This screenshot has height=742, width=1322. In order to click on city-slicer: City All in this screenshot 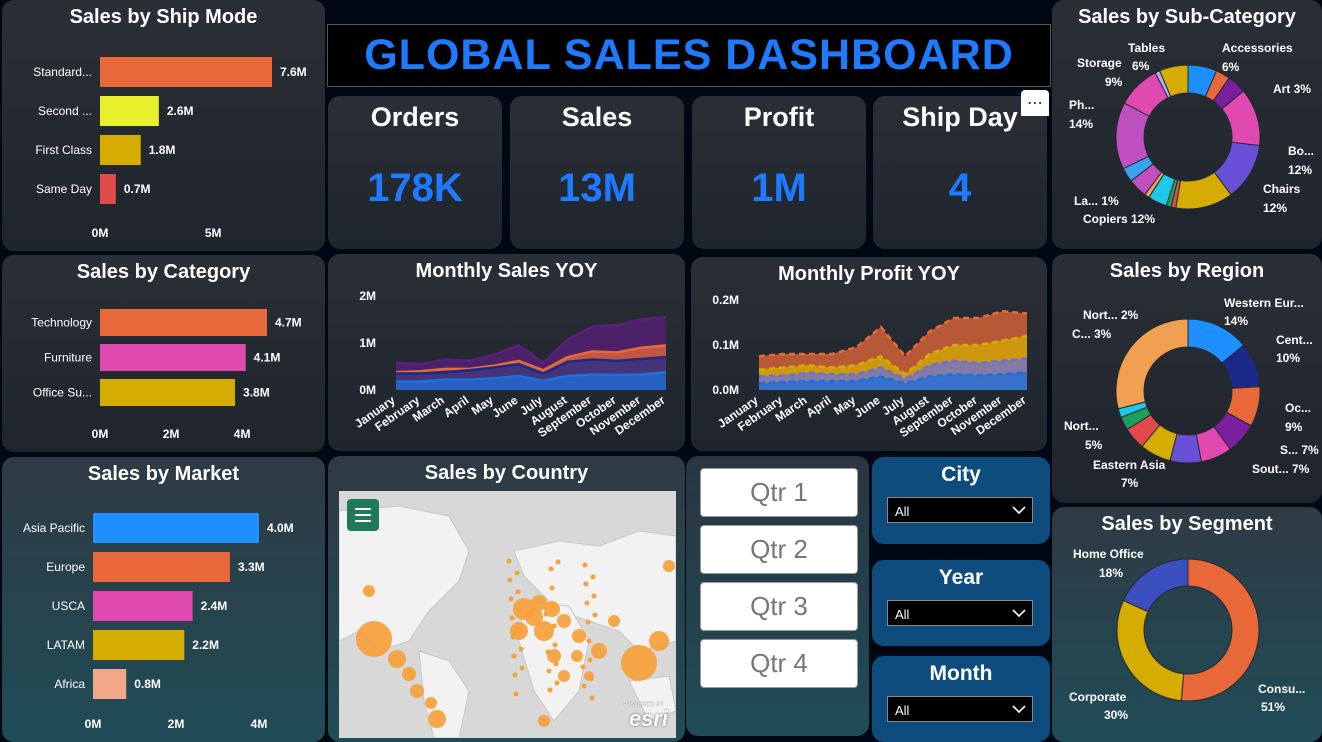, I will do `click(961, 500)`.